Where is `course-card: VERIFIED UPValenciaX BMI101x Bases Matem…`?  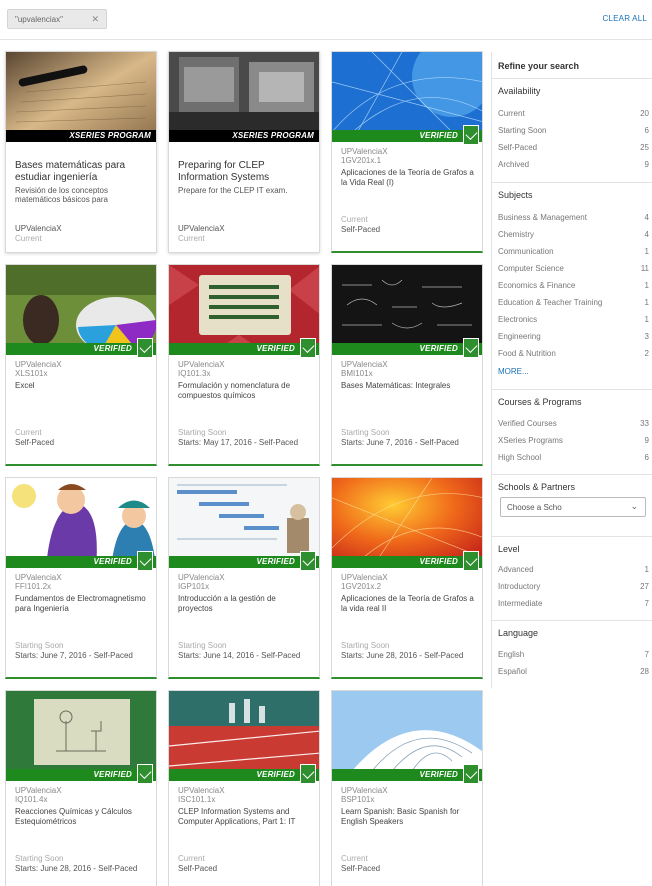
course-card: VERIFIED UPValenciaX BMI101x Bases Matem… is located at coordinates (407, 365).